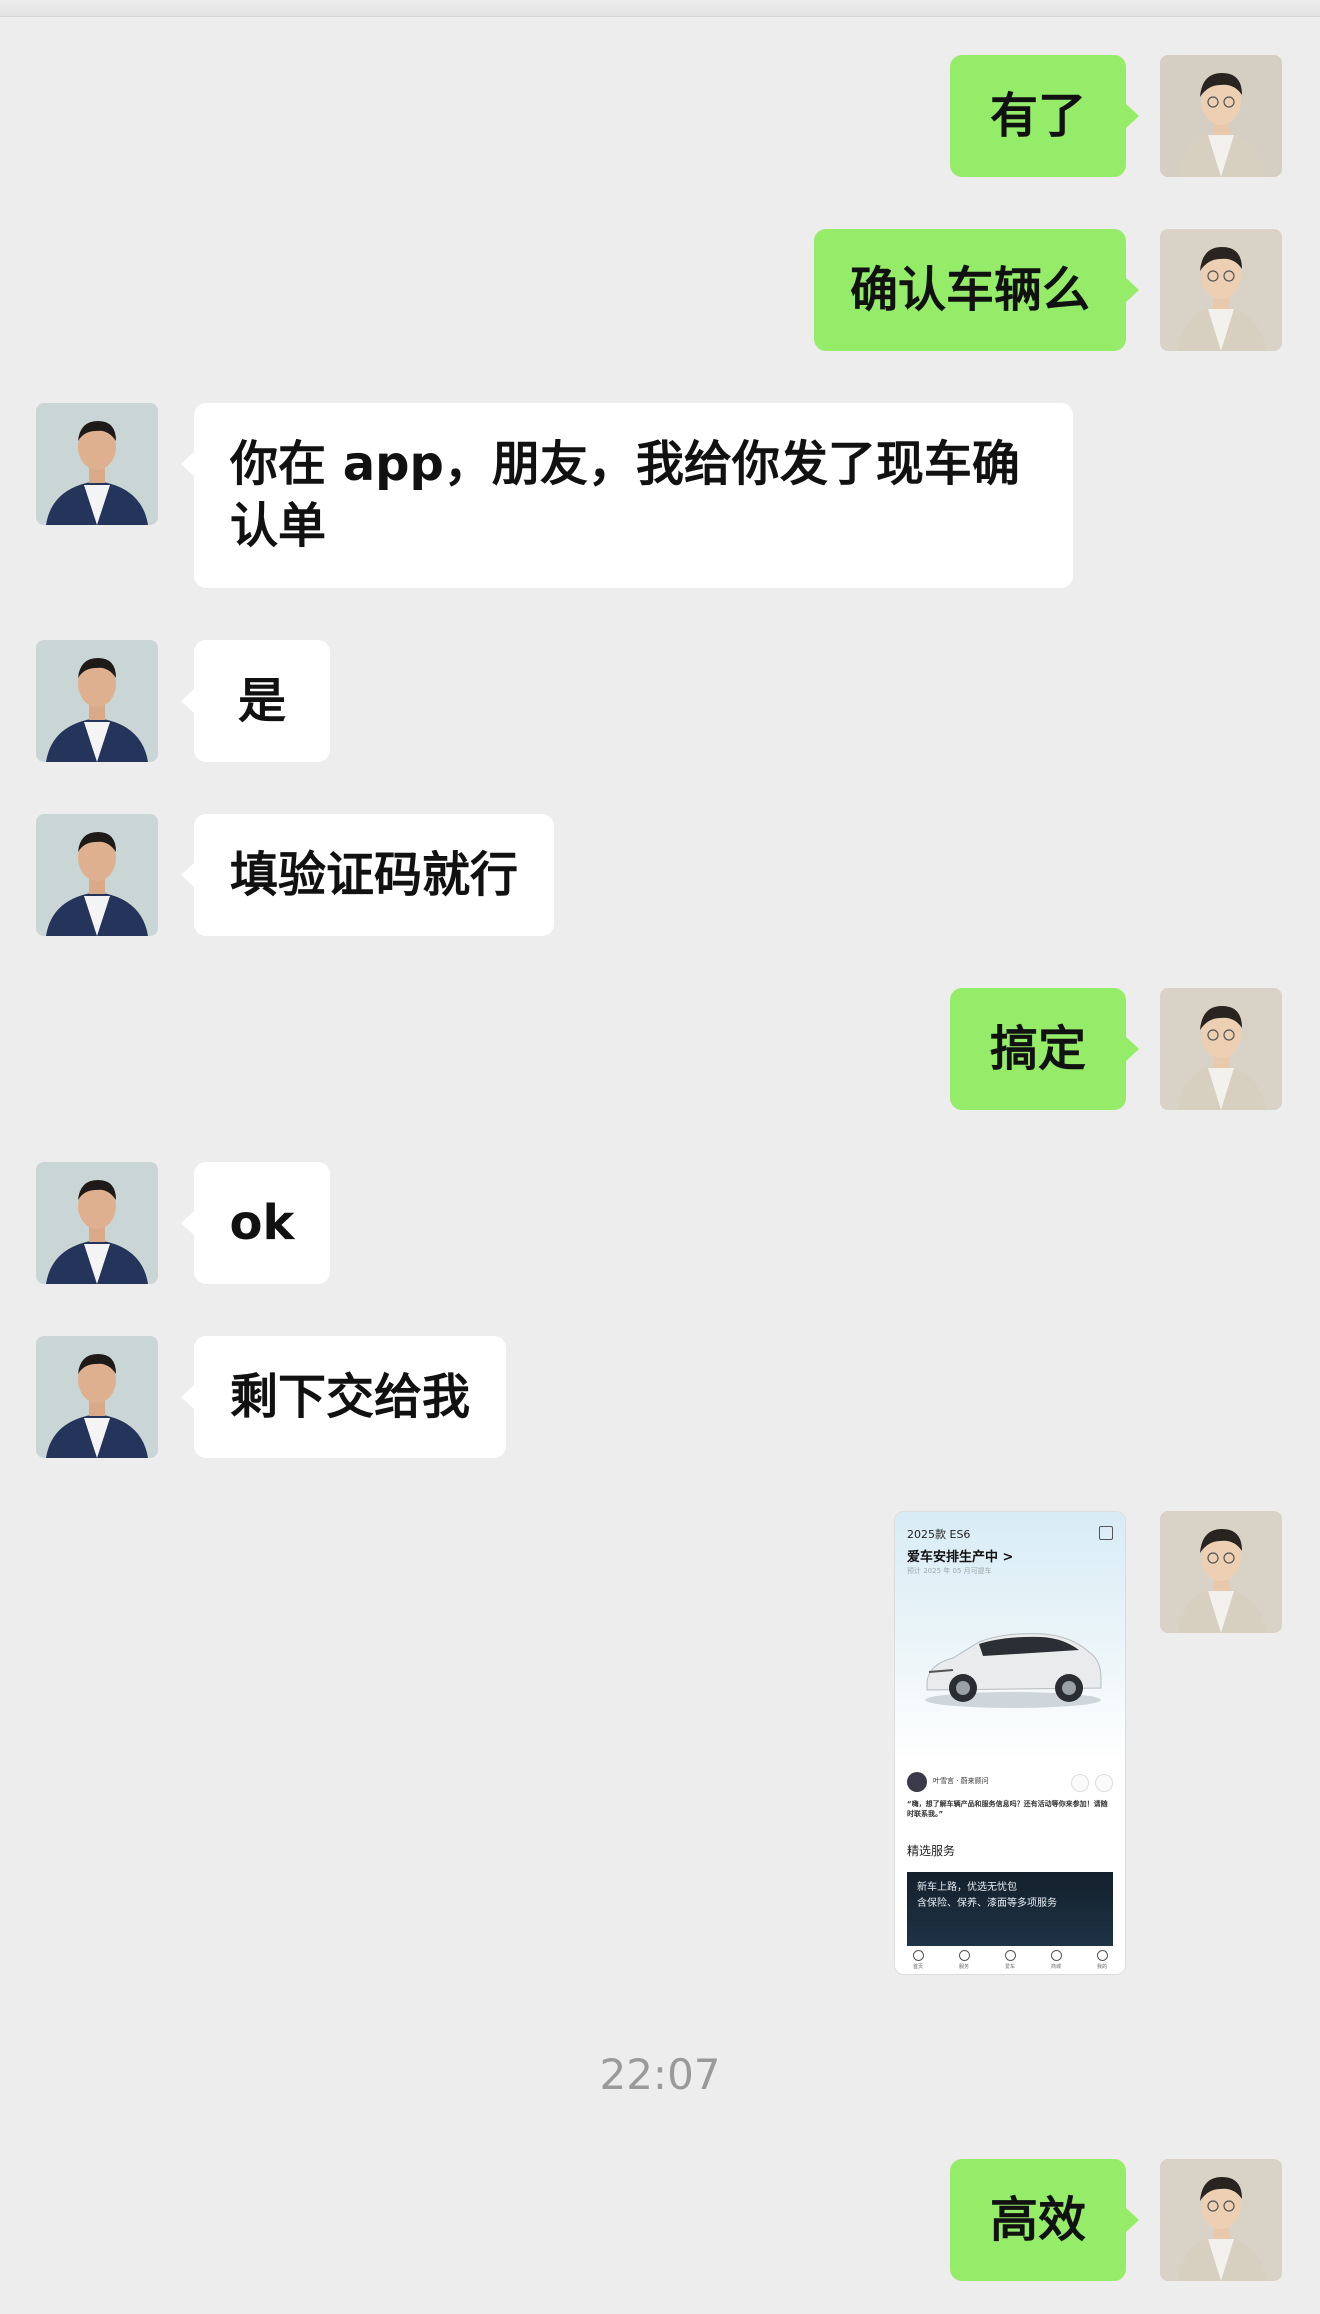 This screenshot has height=2314, width=1320. I want to click on message-bubble-me: 有了, so click(1044, 116).